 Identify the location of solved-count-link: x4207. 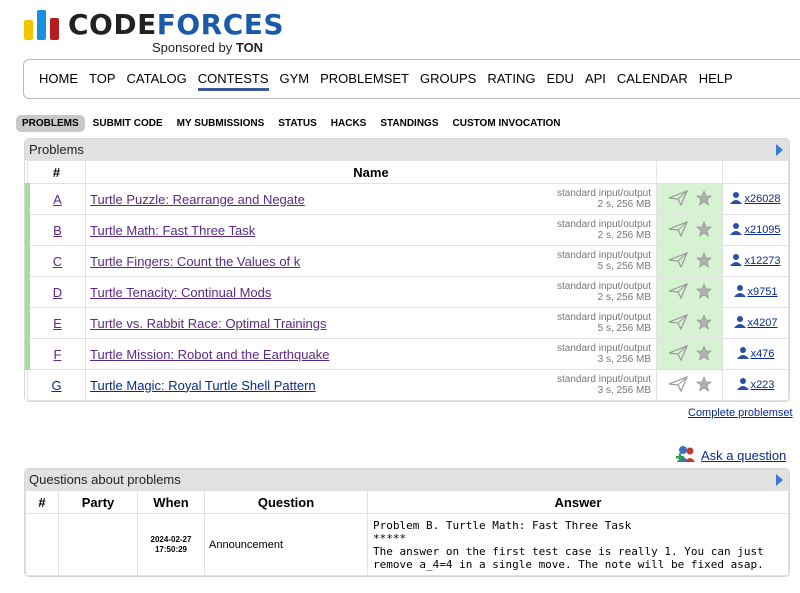
(763, 323).